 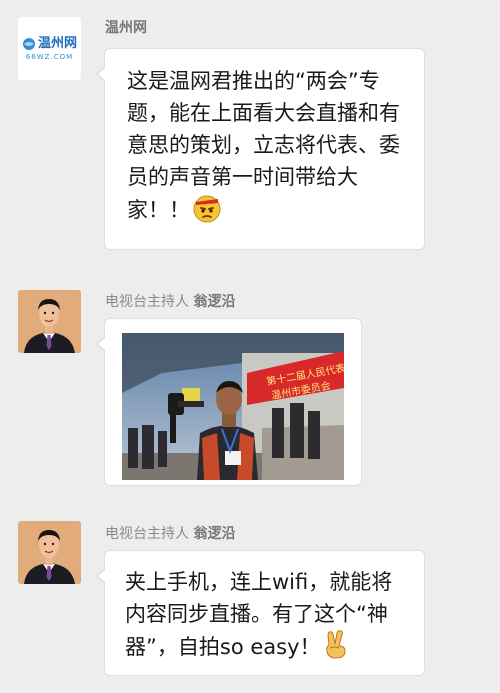 I want to click on victory-hand-icon, so click(x=336, y=647).